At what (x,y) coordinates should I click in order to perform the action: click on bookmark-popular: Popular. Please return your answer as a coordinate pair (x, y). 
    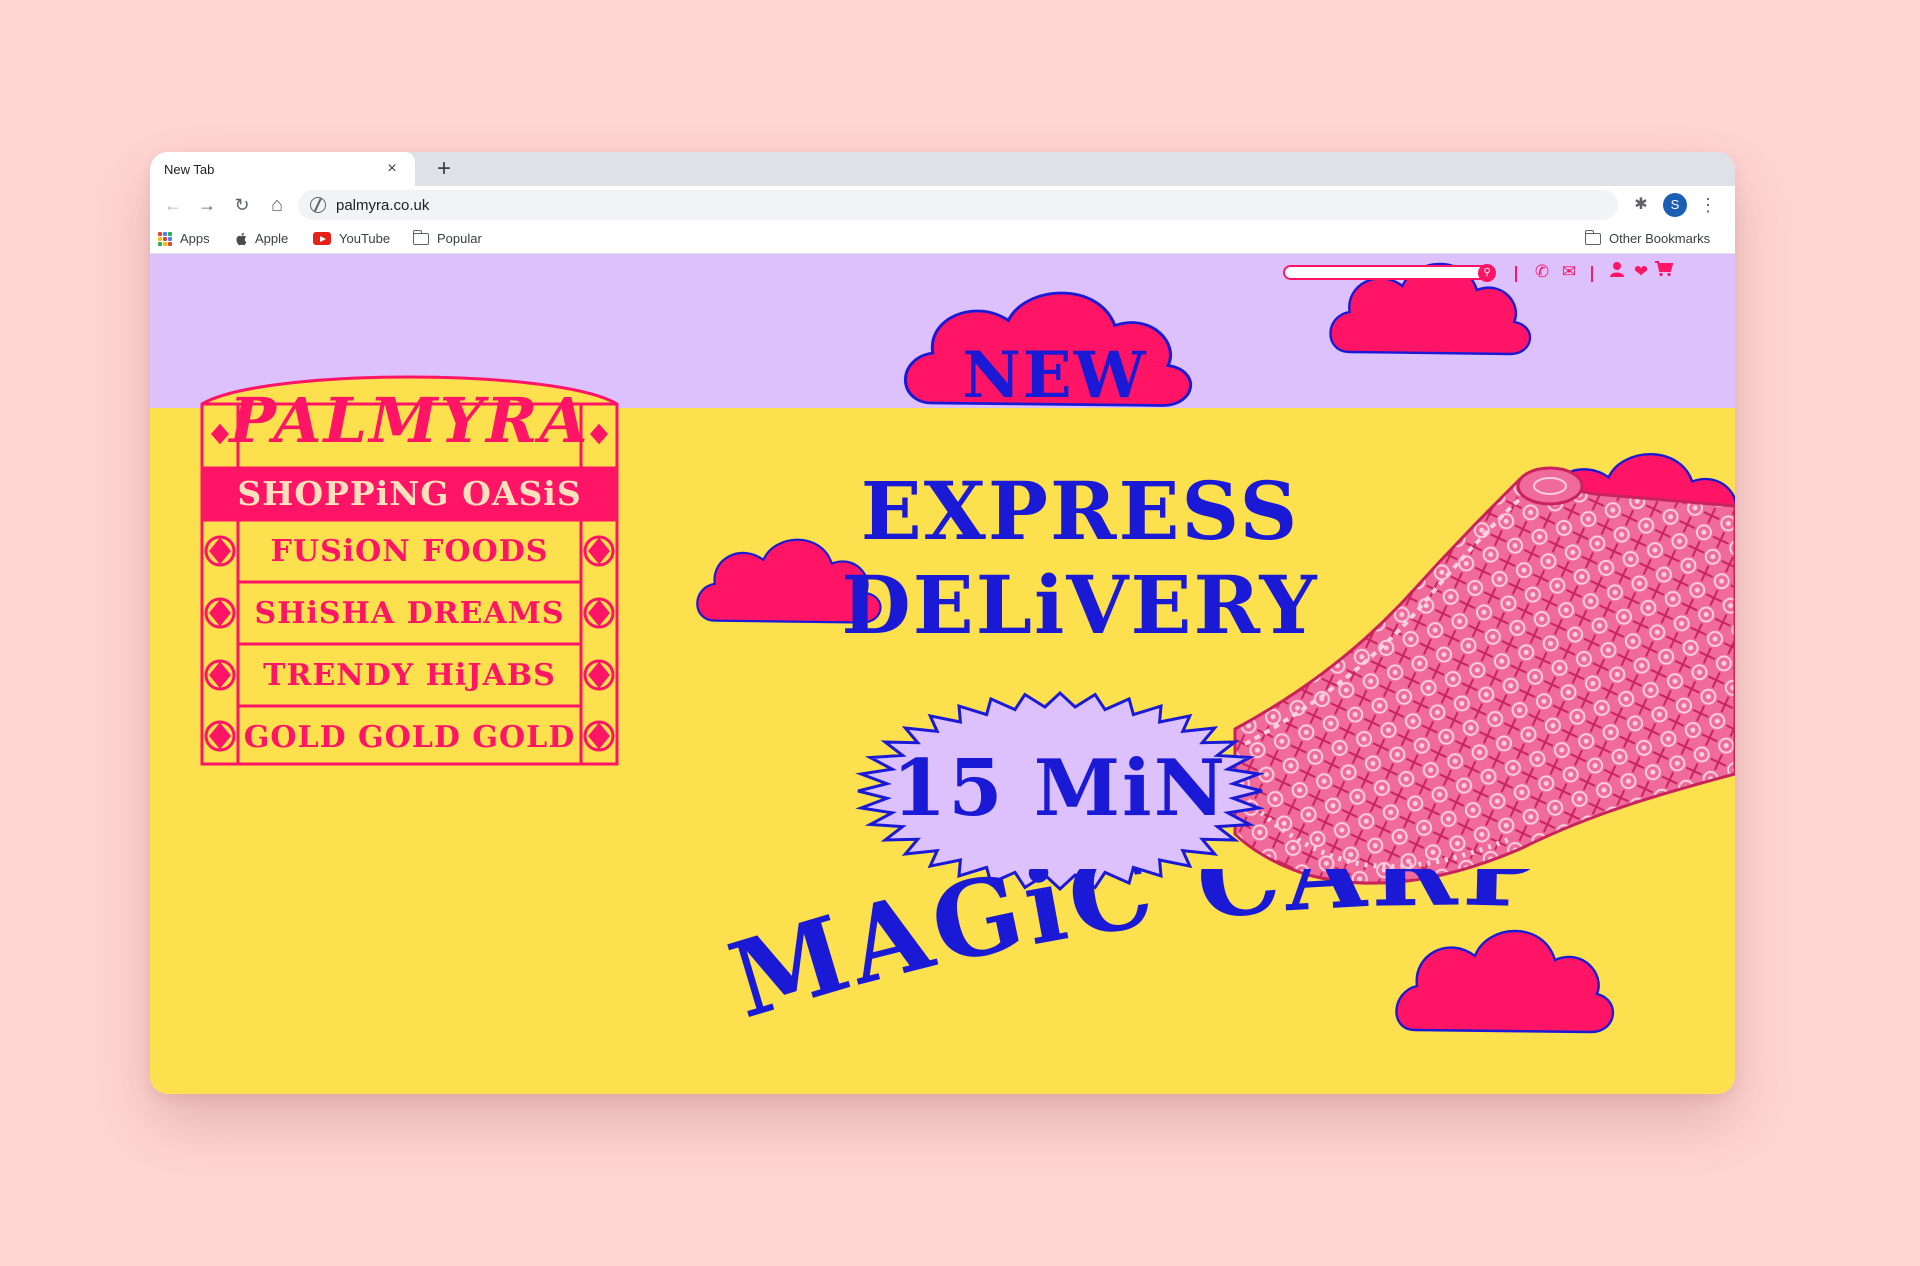
    Looking at the image, I should click on (447, 237).